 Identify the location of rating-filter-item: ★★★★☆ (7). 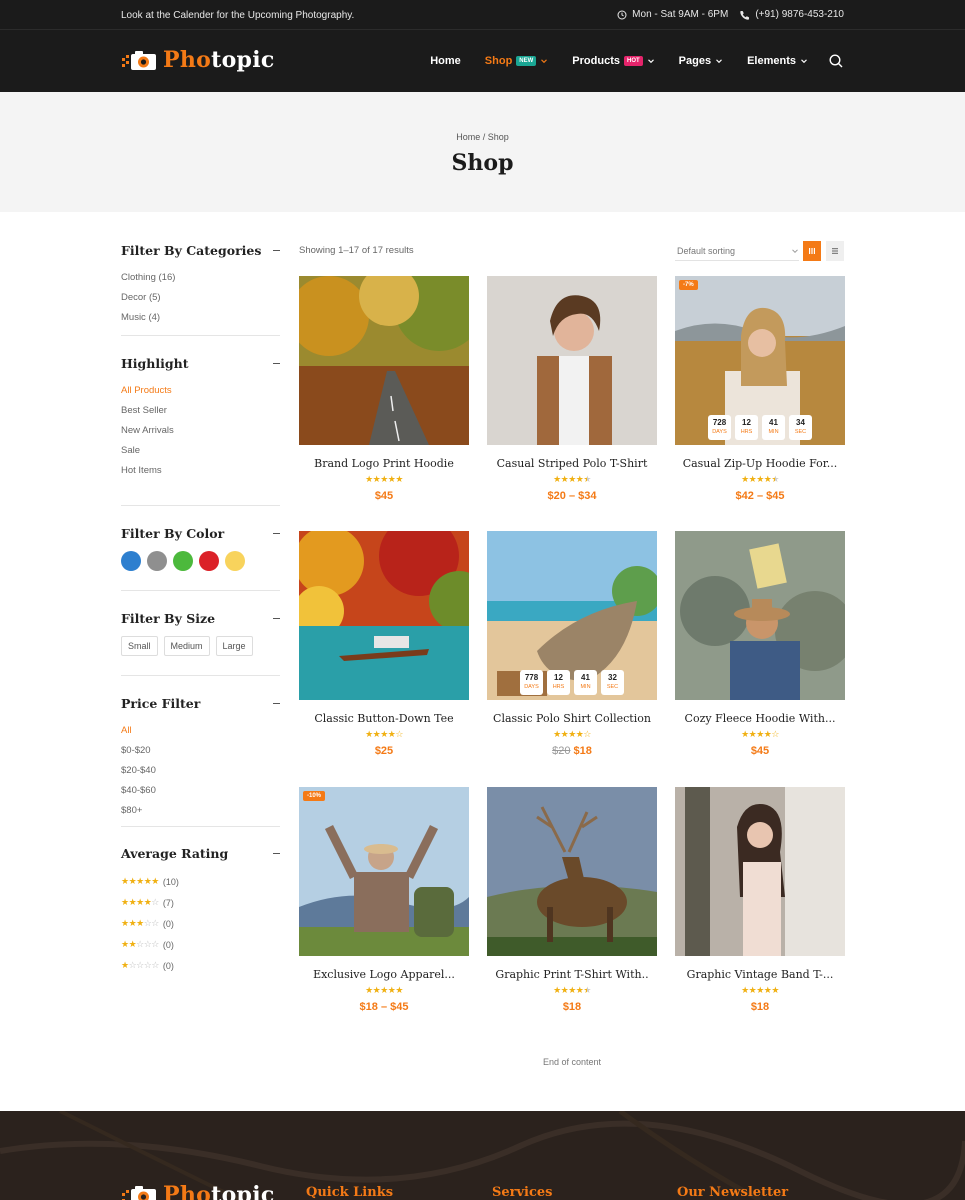
(200, 902).